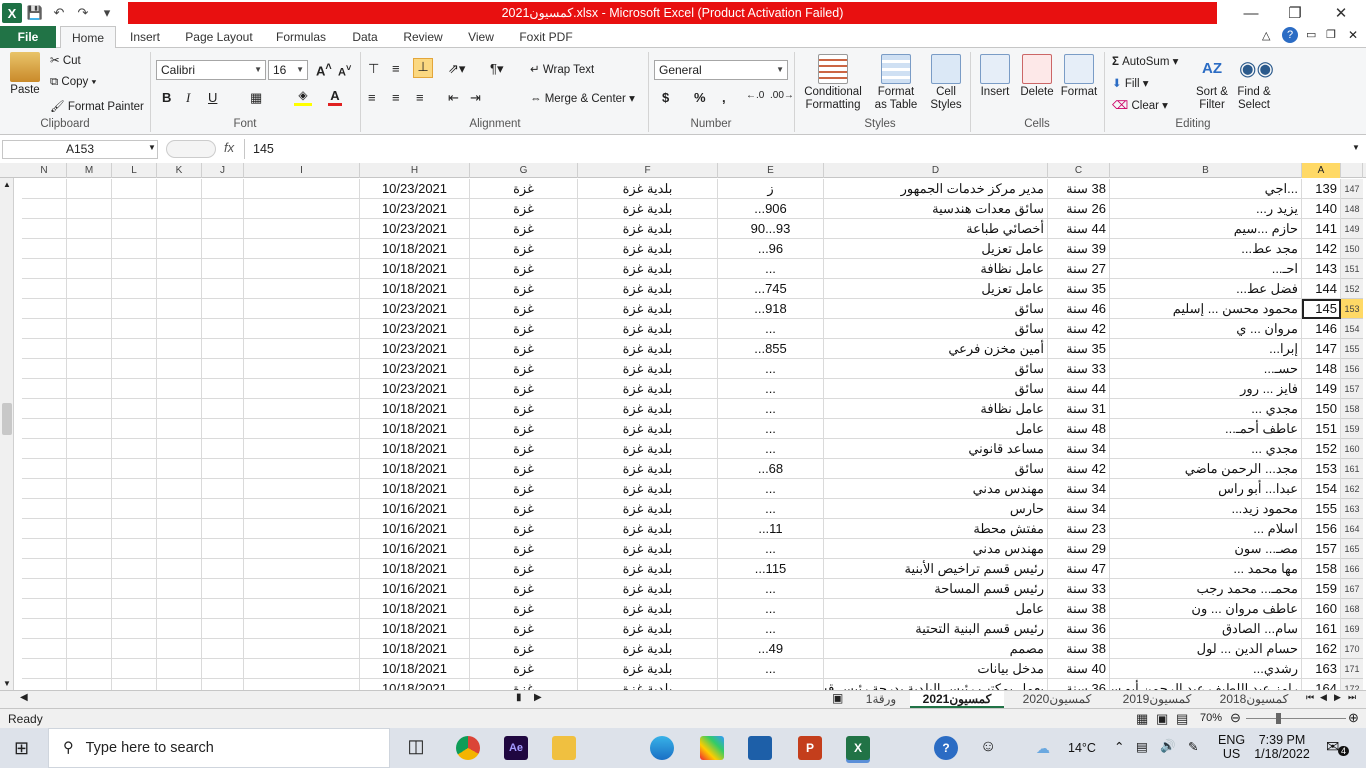 This screenshot has width=1366, height=768. Describe the element at coordinates (21, 748) in the screenshot. I see `windows-start-icon: ⊞` at that location.